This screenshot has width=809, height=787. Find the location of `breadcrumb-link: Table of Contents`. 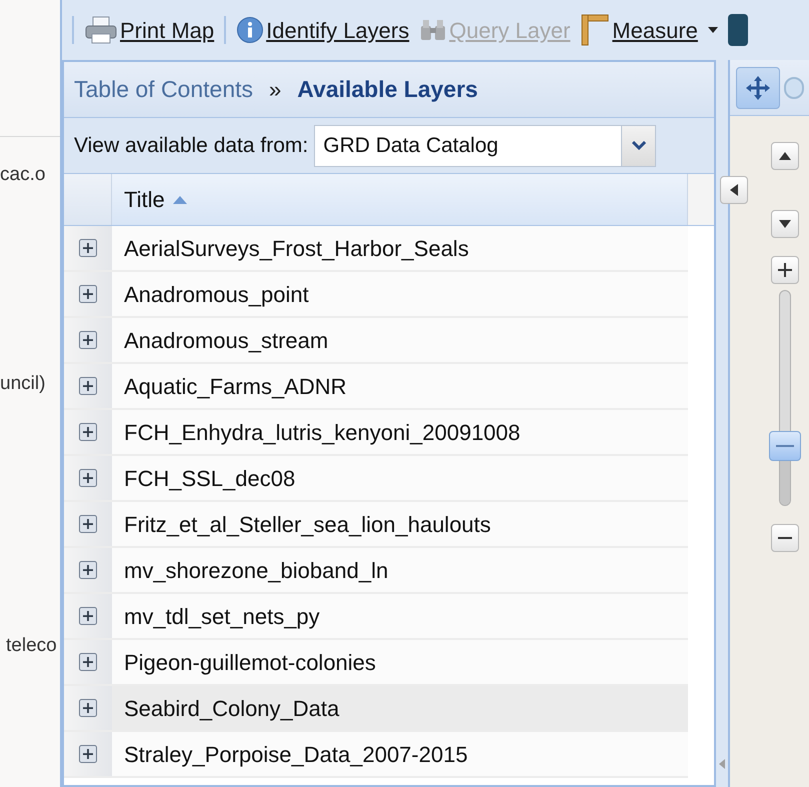

breadcrumb-link: Table of Contents is located at coordinates (164, 89).